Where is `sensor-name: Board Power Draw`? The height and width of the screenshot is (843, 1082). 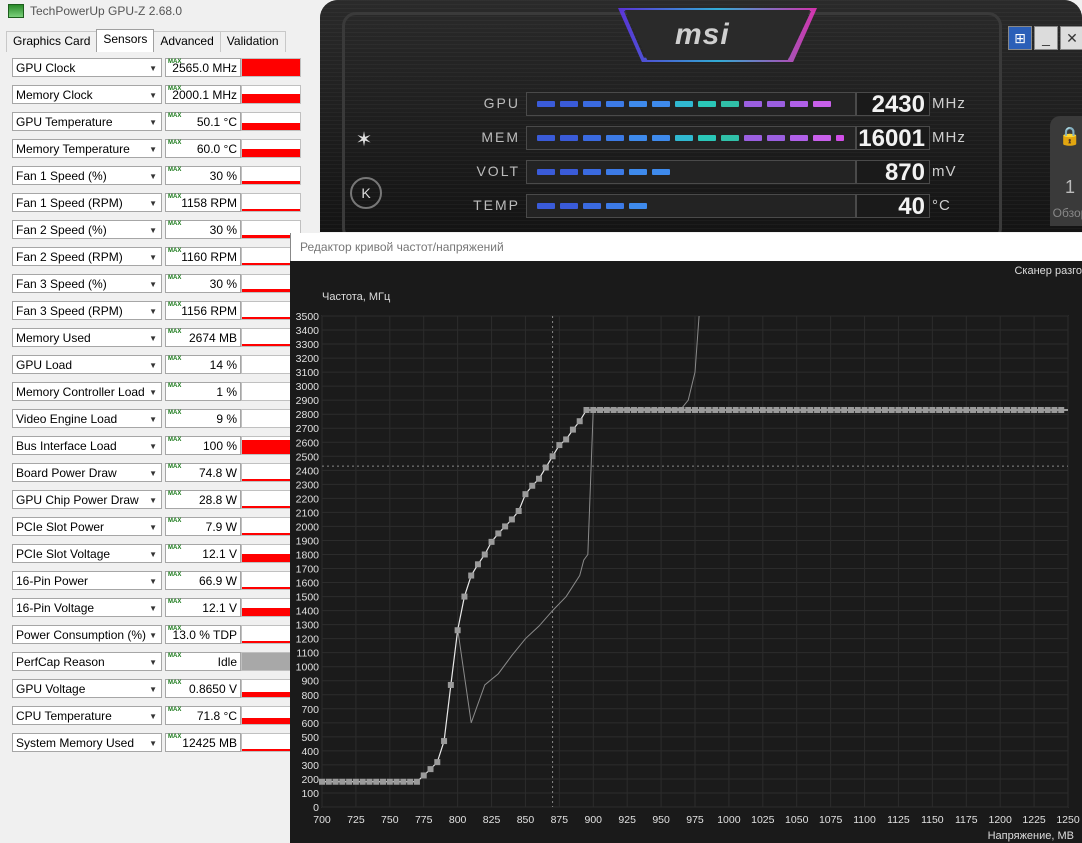
sensor-name: Board Power Draw is located at coordinates (66, 473).